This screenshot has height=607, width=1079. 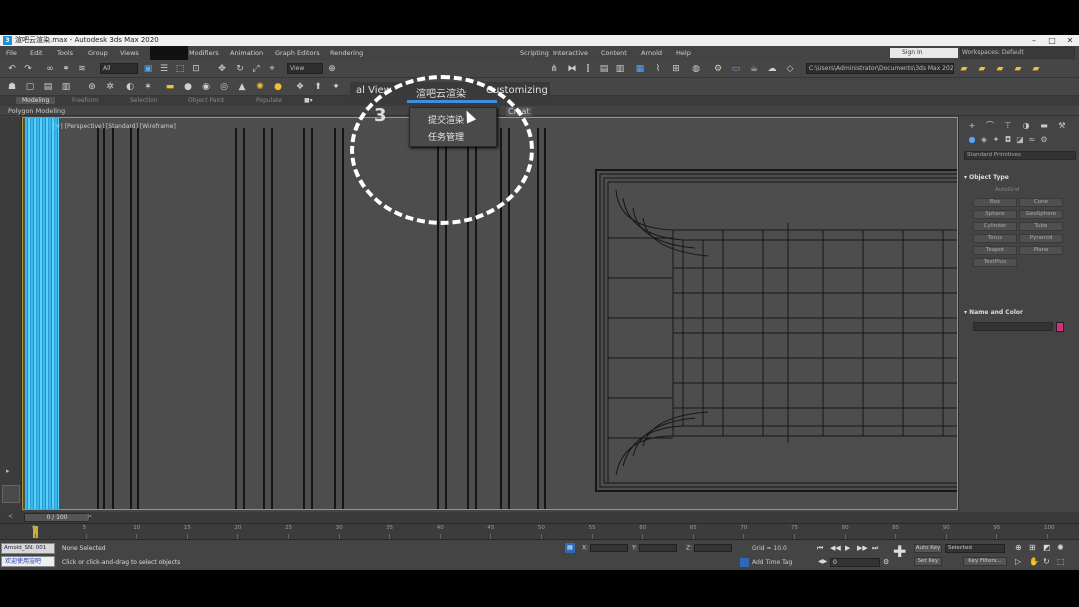 What do you see at coordinates (657, 548) in the screenshot?
I see `y-field` at bounding box center [657, 548].